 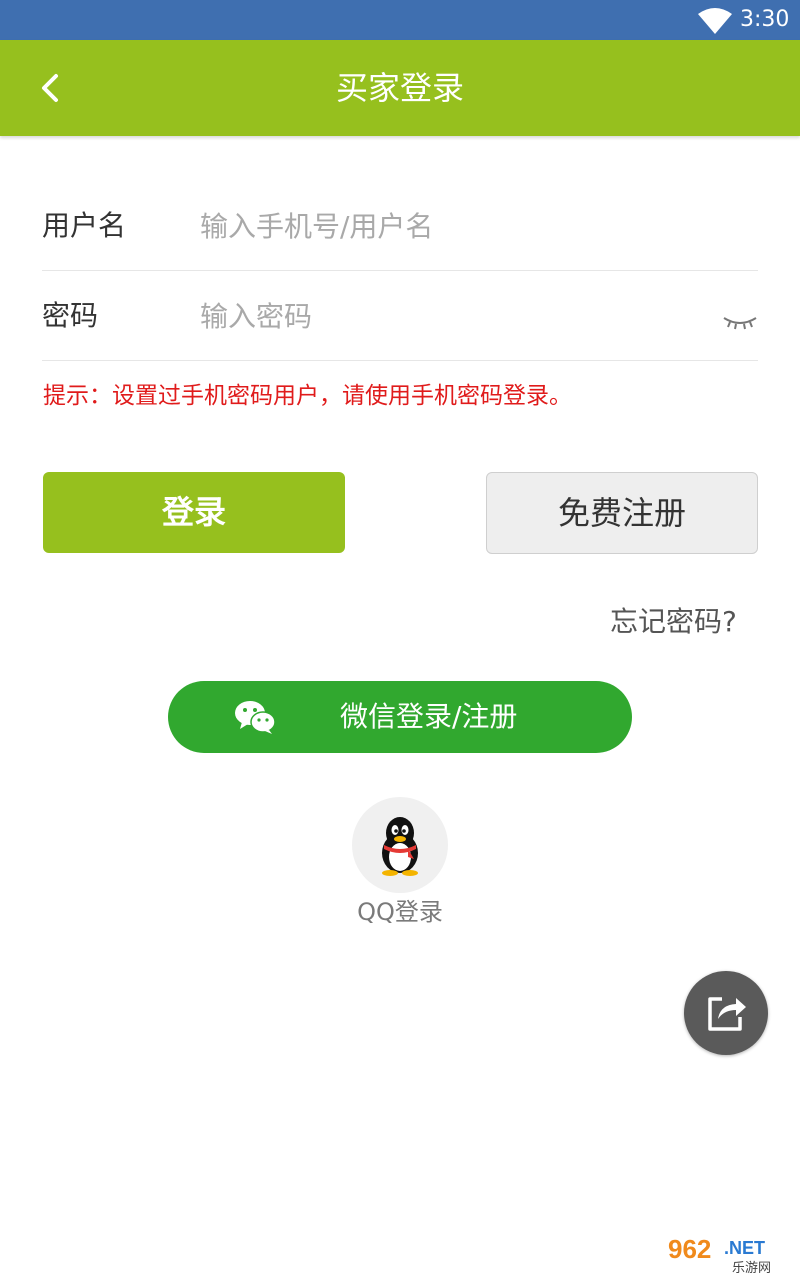 I want to click on username-label: 用户名, so click(x=84, y=225).